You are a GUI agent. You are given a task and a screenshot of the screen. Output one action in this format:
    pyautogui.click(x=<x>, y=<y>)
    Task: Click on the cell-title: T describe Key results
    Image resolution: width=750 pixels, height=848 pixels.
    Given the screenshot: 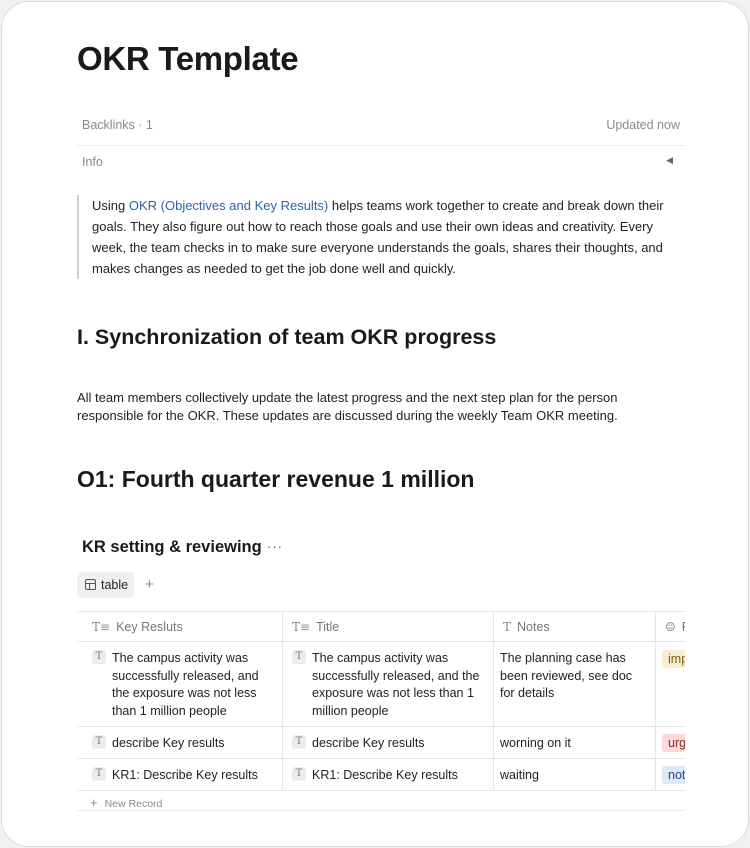 What is the action you would take?
    pyautogui.click(x=389, y=744)
    